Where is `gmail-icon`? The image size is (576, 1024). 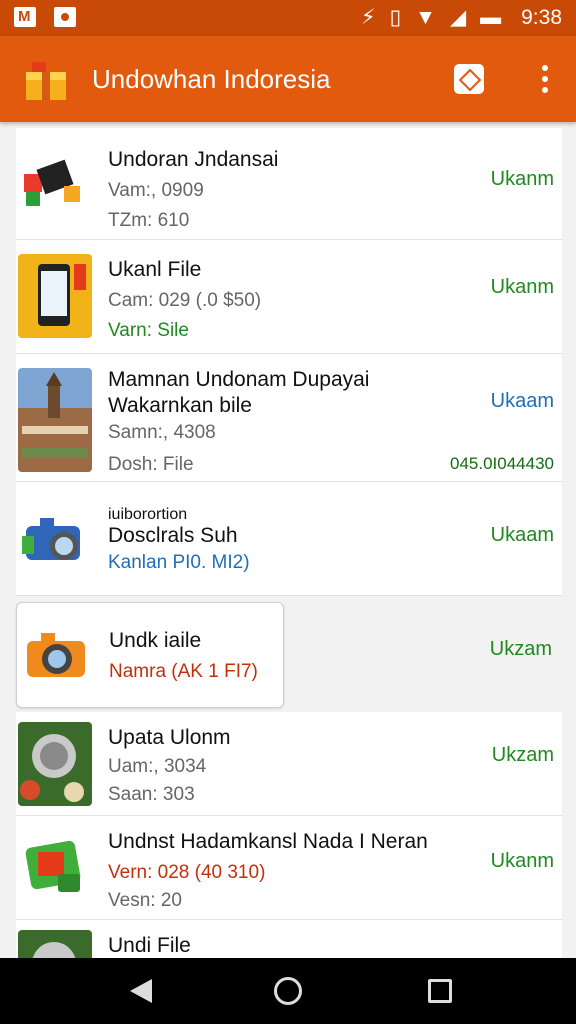
gmail-icon is located at coordinates (25, 17).